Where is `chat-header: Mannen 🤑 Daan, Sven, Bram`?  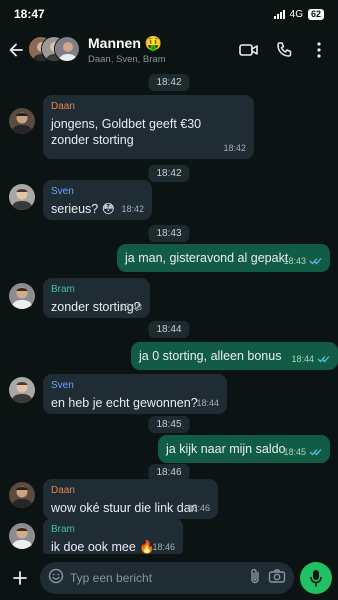
chat-header: Mannen 🤑 Daan, Sven, Bram is located at coordinates (169, 50).